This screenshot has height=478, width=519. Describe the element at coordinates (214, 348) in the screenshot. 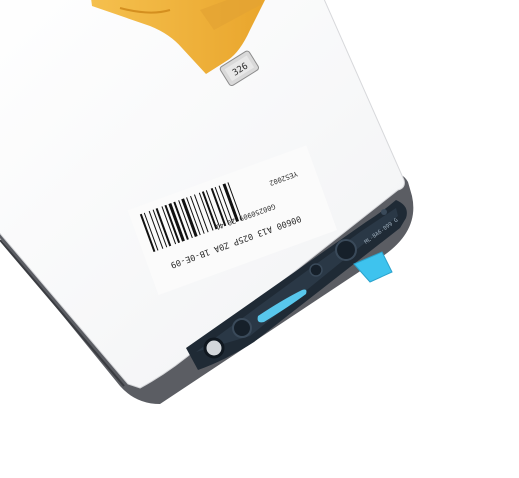

I see `proximity-sensor-hole` at that location.